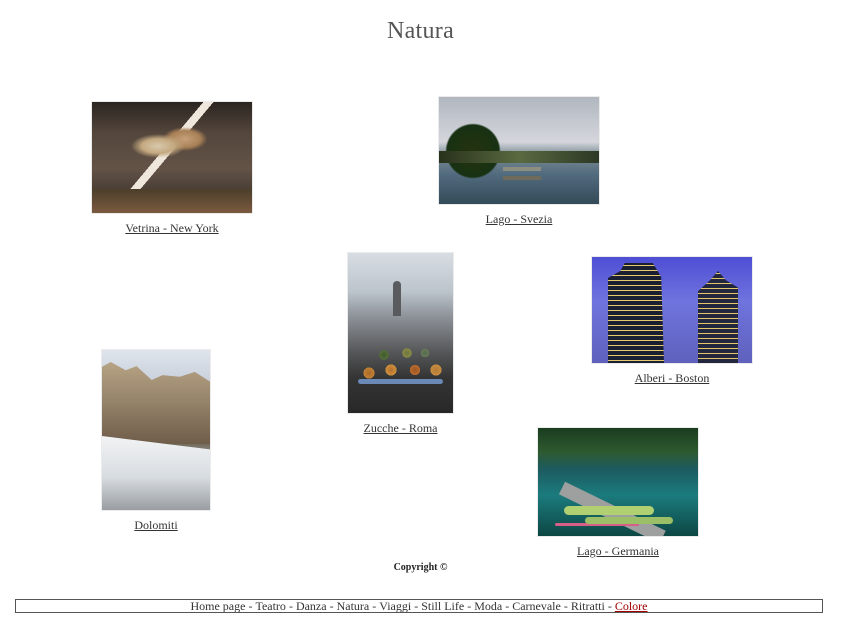  I want to click on pumpkins-rome-photo, so click(400, 333).